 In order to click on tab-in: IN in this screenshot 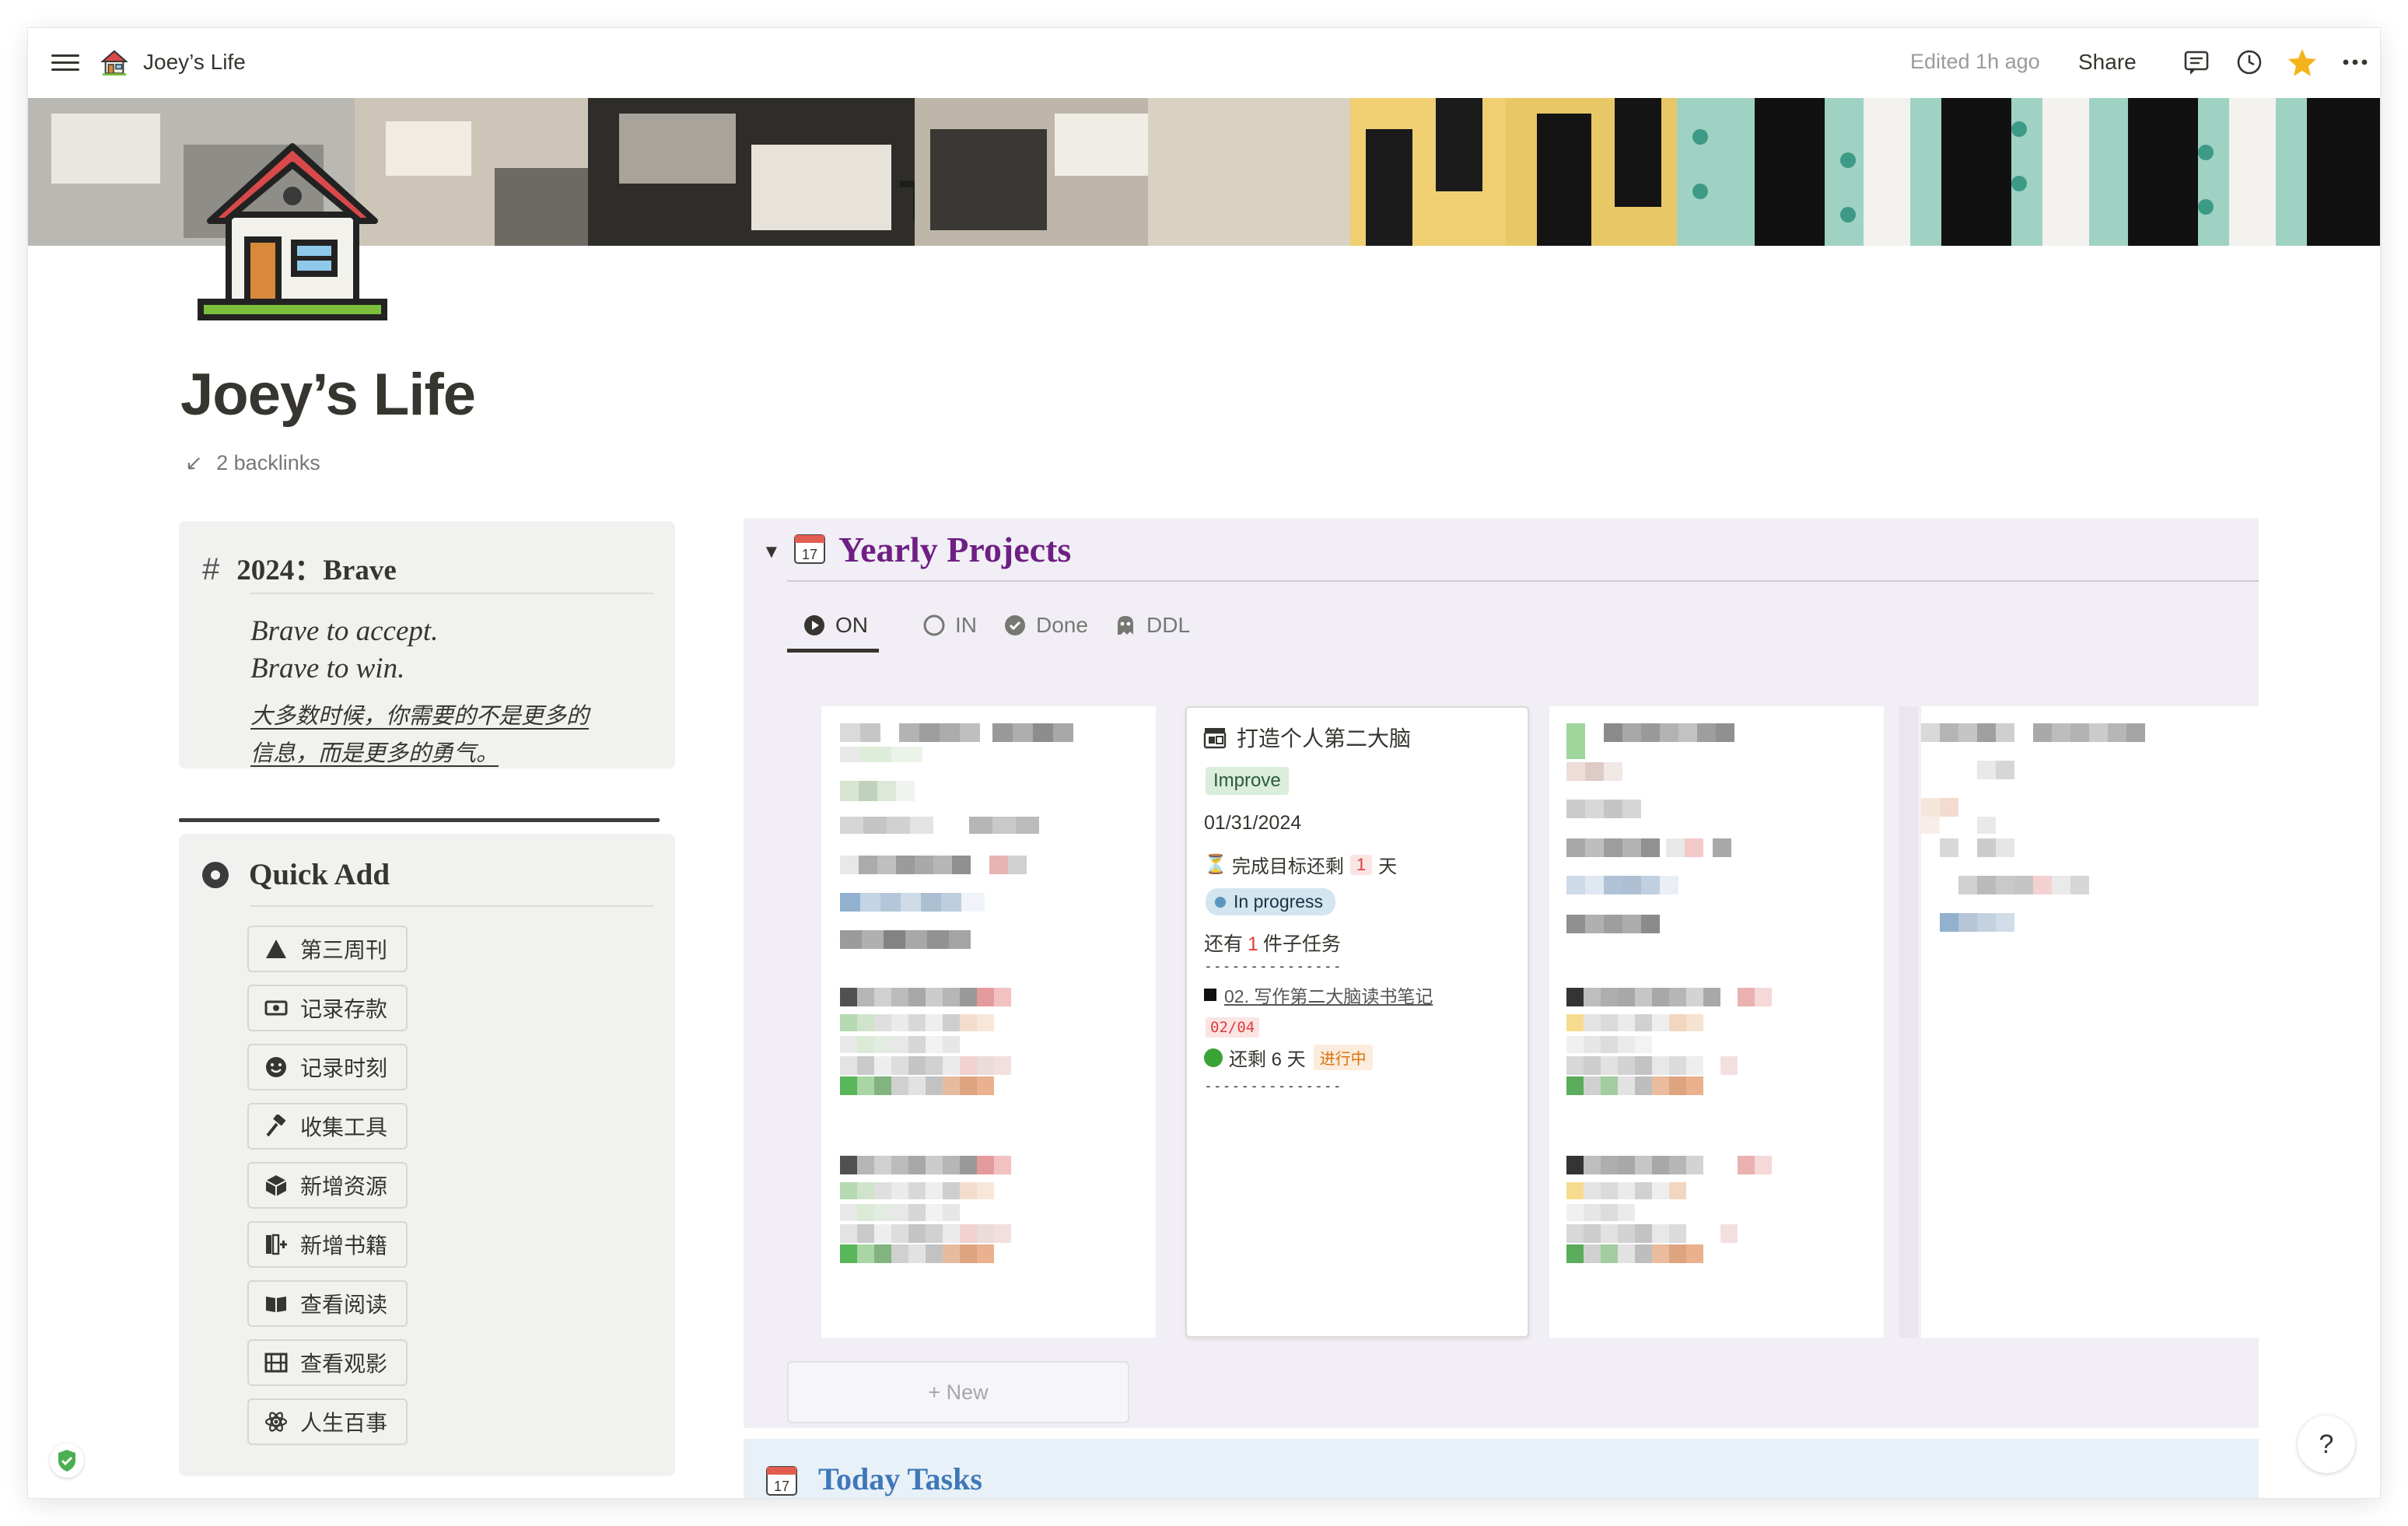, I will do `click(950, 626)`.